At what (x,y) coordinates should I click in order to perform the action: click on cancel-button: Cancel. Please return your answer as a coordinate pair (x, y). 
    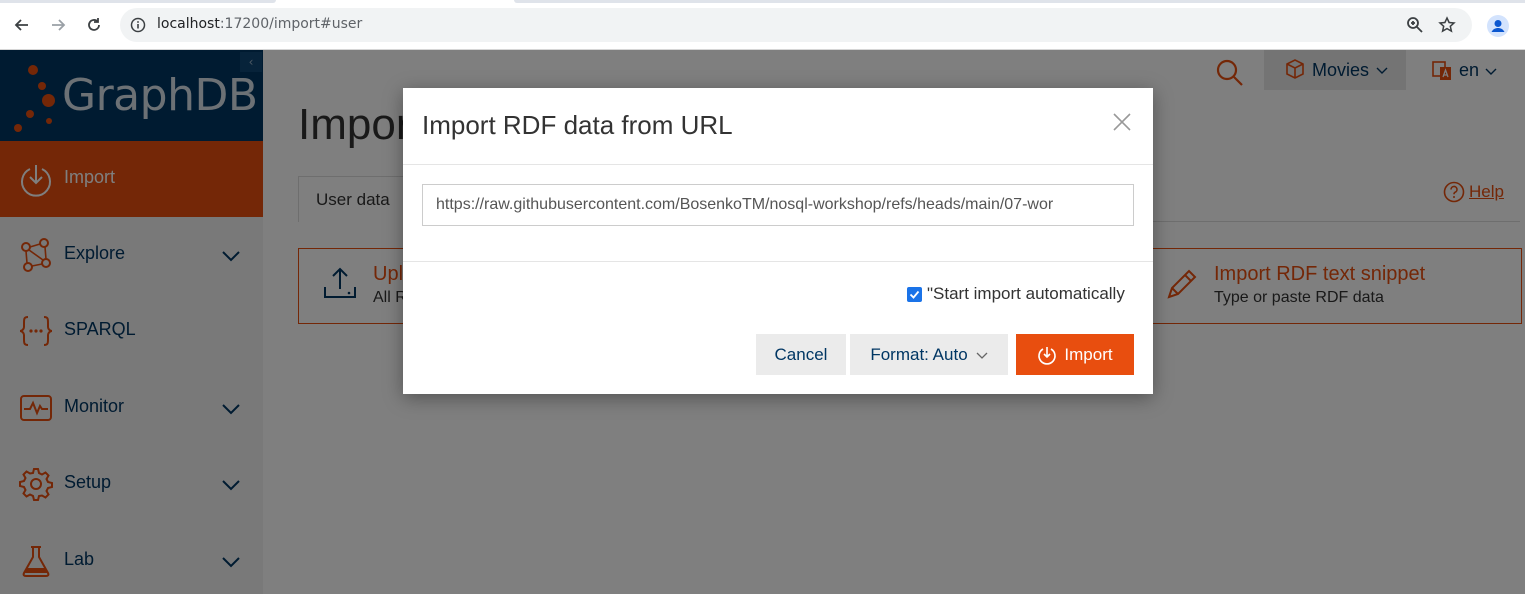
    Looking at the image, I should click on (801, 354).